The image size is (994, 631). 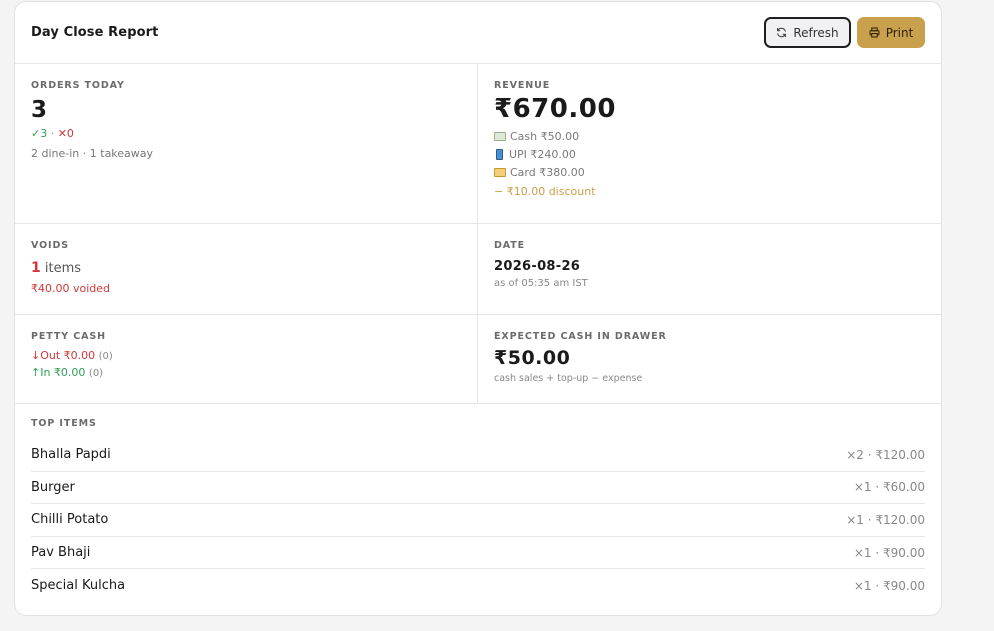 I want to click on item-name: Bhalla Papdi, so click(x=71, y=455).